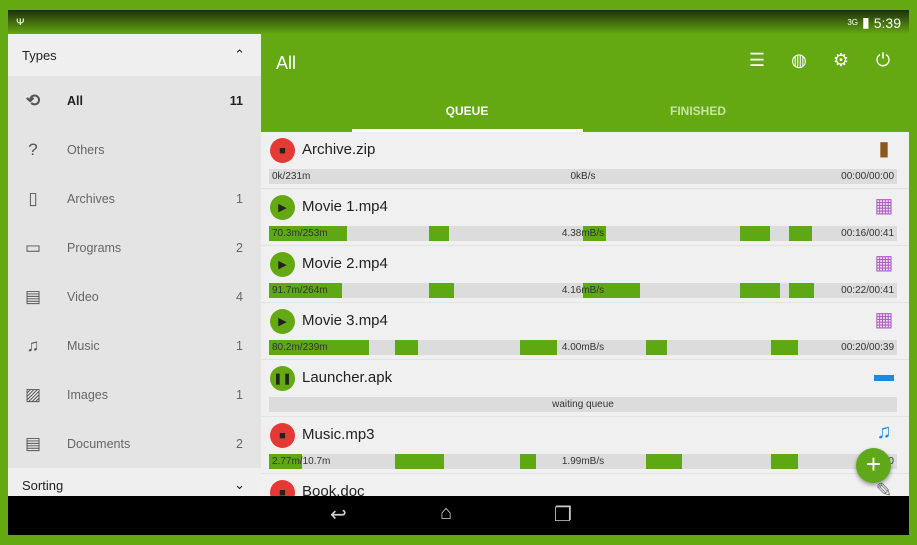 Image resolution: width=917 pixels, height=545 pixels. What do you see at coordinates (841, 60) in the screenshot?
I see `gear-icon: ⚙` at bounding box center [841, 60].